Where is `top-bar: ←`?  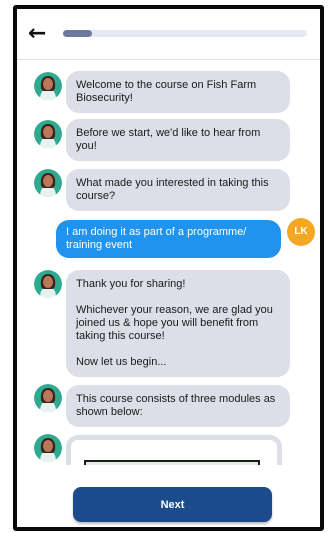
top-bar: ← is located at coordinates (168, 34).